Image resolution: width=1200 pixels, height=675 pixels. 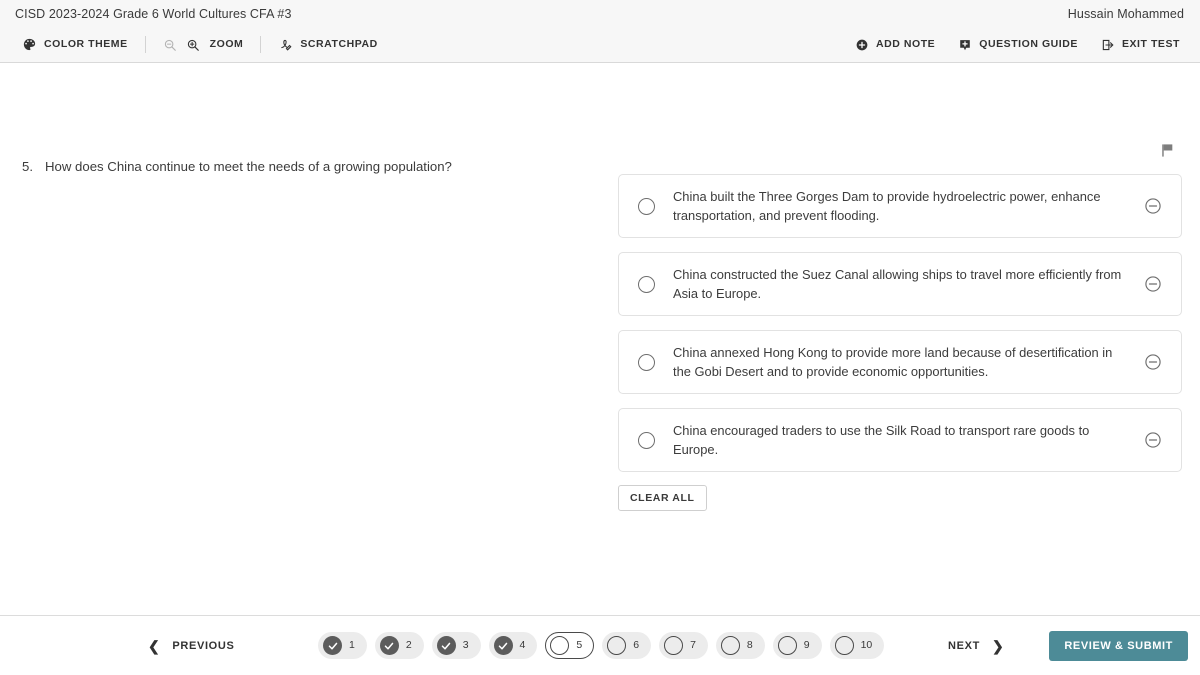 I want to click on exit-test-button: EXIT TEST, so click(x=1140, y=45).